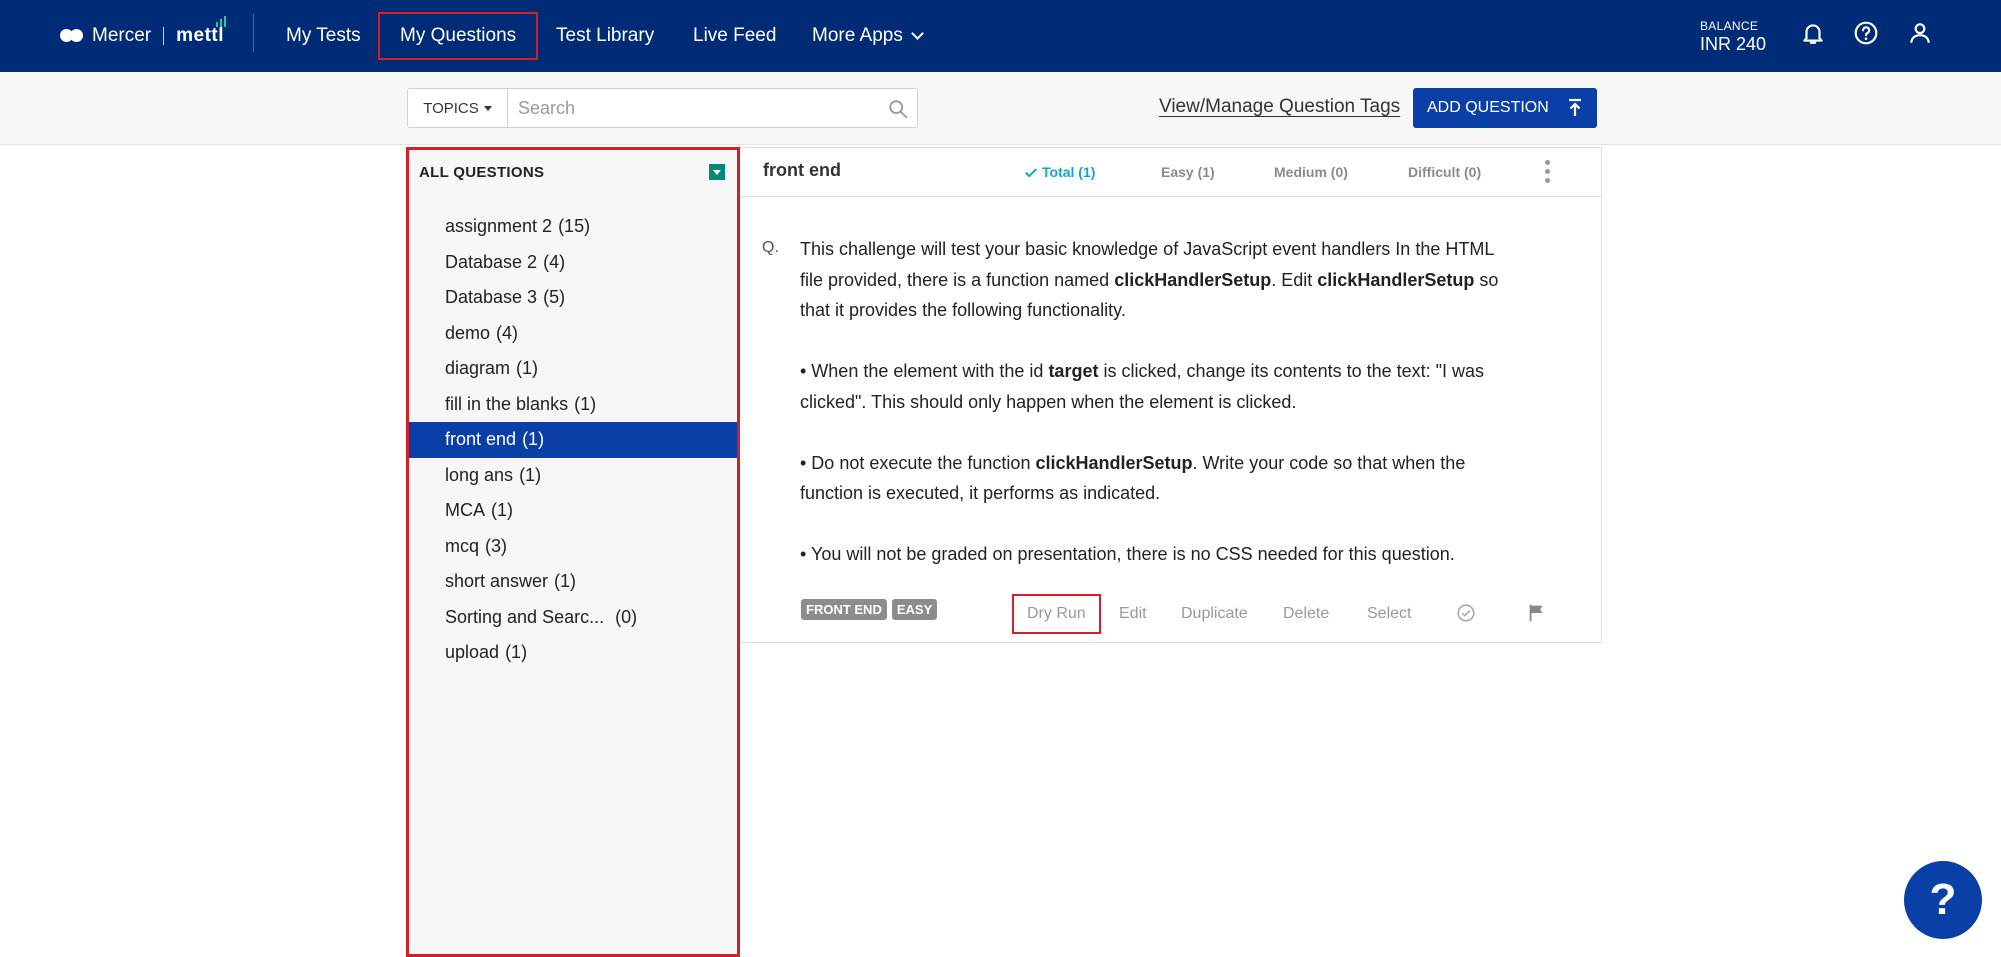 The width and height of the screenshot is (2001, 957). Describe the element at coordinates (573, 511) in the screenshot. I see `topic-item-mca: MCA (1)` at that location.